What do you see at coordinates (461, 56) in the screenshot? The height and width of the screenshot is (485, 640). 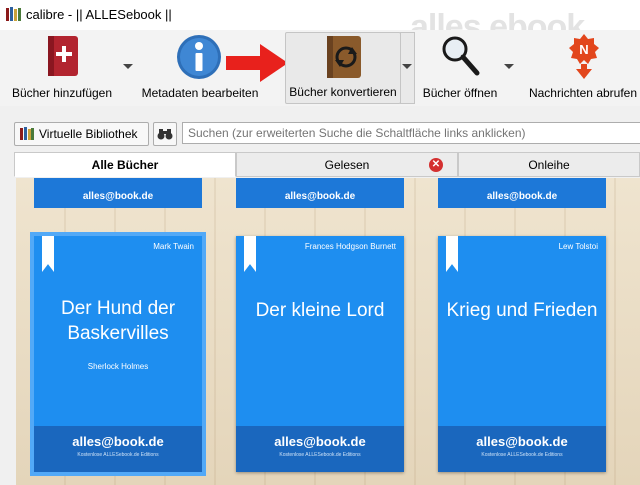 I see `magnifier-icon` at bounding box center [461, 56].